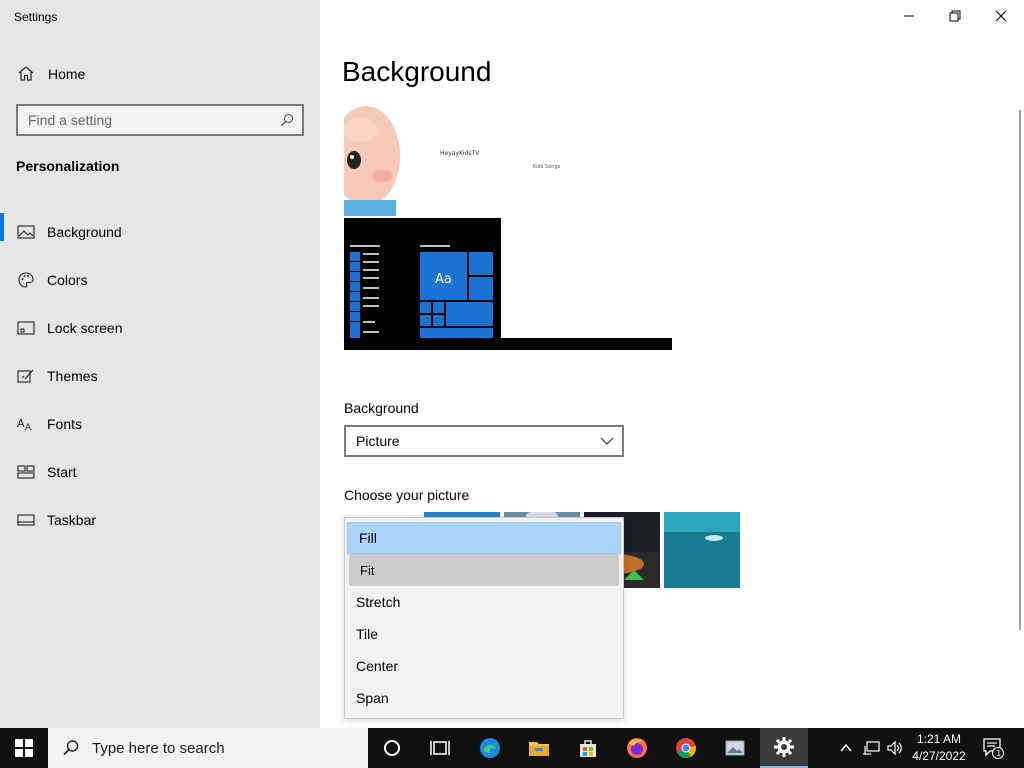 The width and height of the screenshot is (1024, 768). I want to click on sidebar-item-label: Taskbar, so click(72, 520).